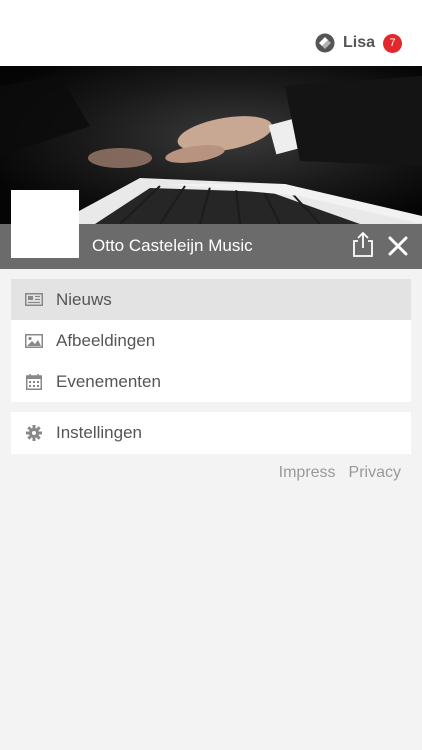 The width and height of the screenshot is (422, 750). What do you see at coordinates (398, 246) in the screenshot?
I see `close-icon` at bounding box center [398, 246].